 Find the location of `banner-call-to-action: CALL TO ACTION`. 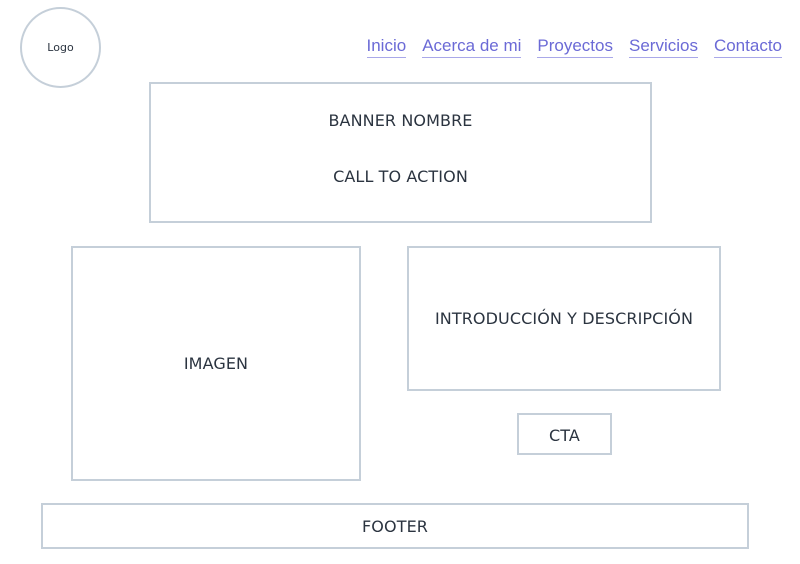

banner-call-to-action: CALL TO ACTION is located at coordinates (400, 176).